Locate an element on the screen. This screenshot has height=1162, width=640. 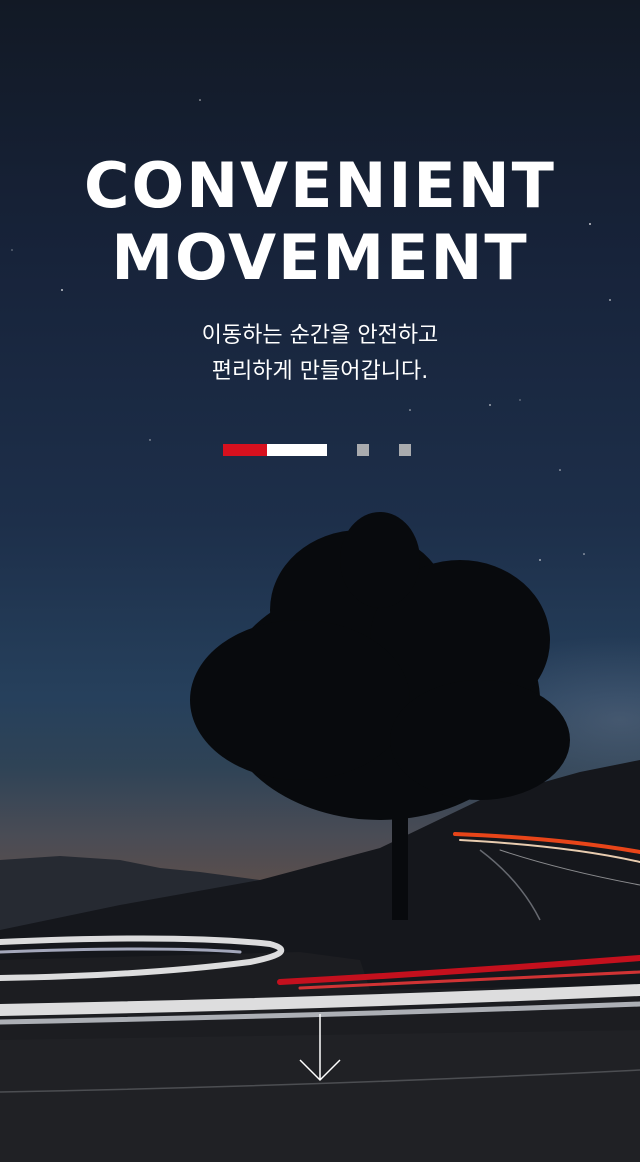
hero-subtitle: 이동하는 순간을 안전하고 편리하게 만들어갑니다. is located at coordinates (320, 354).